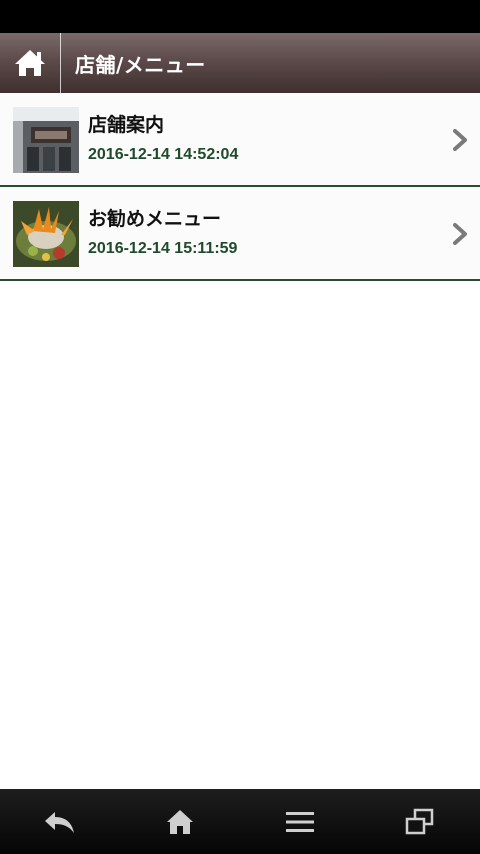 The image size is (480, 854). Describe the element at coordinates (163, 154) in the screenshot. I see `list-item-date: 2016-12-14 14:52:04` at that location.